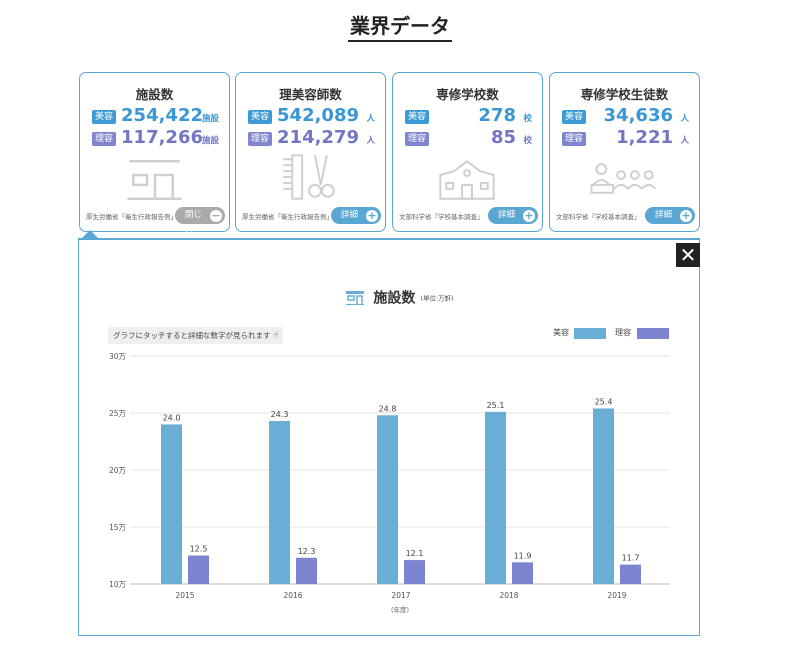 The image size is (800, 659). Describe the element at coordinates (118, 584) in the screenshot. I see `y-tick-label: 10万` at that location.